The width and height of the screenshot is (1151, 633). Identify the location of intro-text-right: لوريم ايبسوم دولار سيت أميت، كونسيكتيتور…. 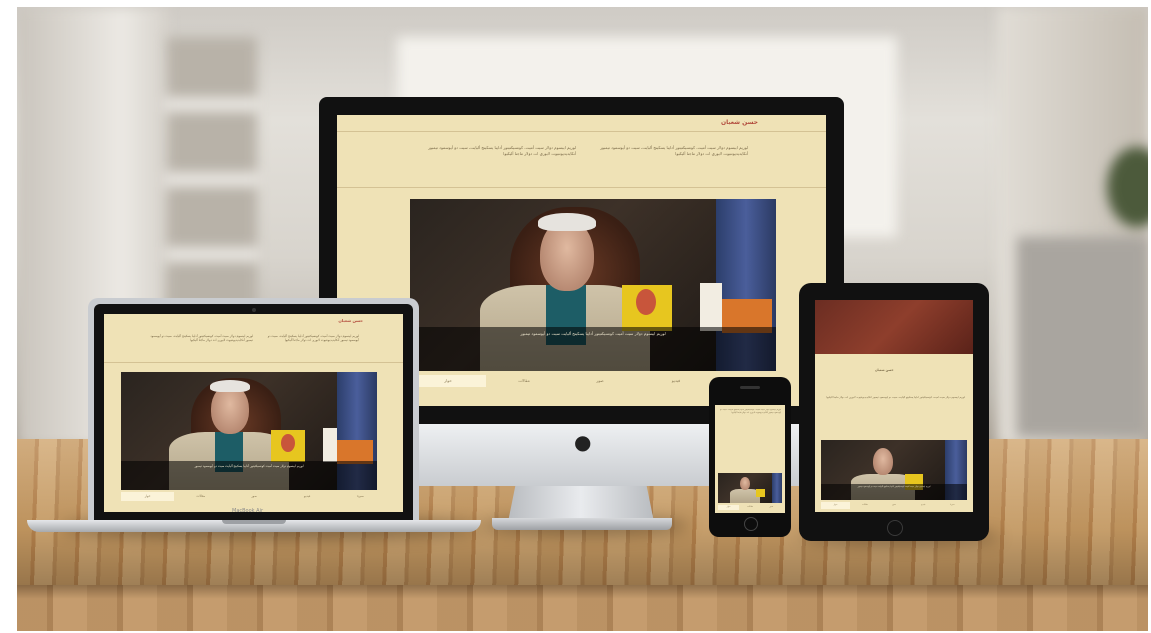
(674, 150).